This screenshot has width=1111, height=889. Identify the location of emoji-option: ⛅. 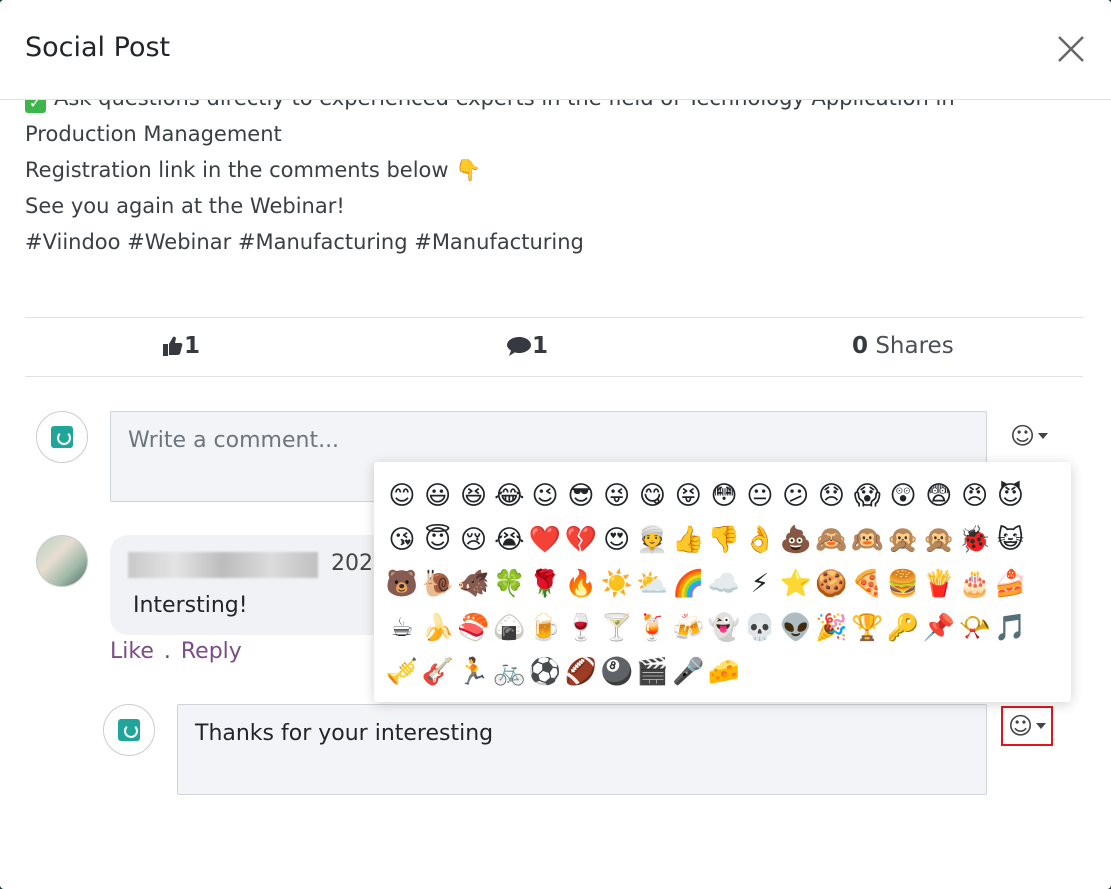
(653, 584).